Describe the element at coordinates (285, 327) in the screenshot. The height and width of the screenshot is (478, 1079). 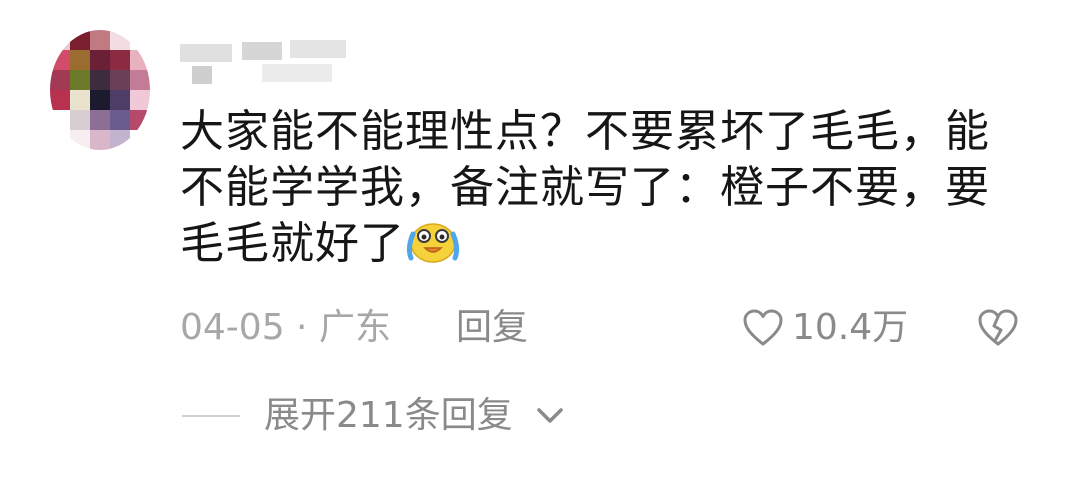
I see `comment-date-location: 04-05 · 广东` at that location.